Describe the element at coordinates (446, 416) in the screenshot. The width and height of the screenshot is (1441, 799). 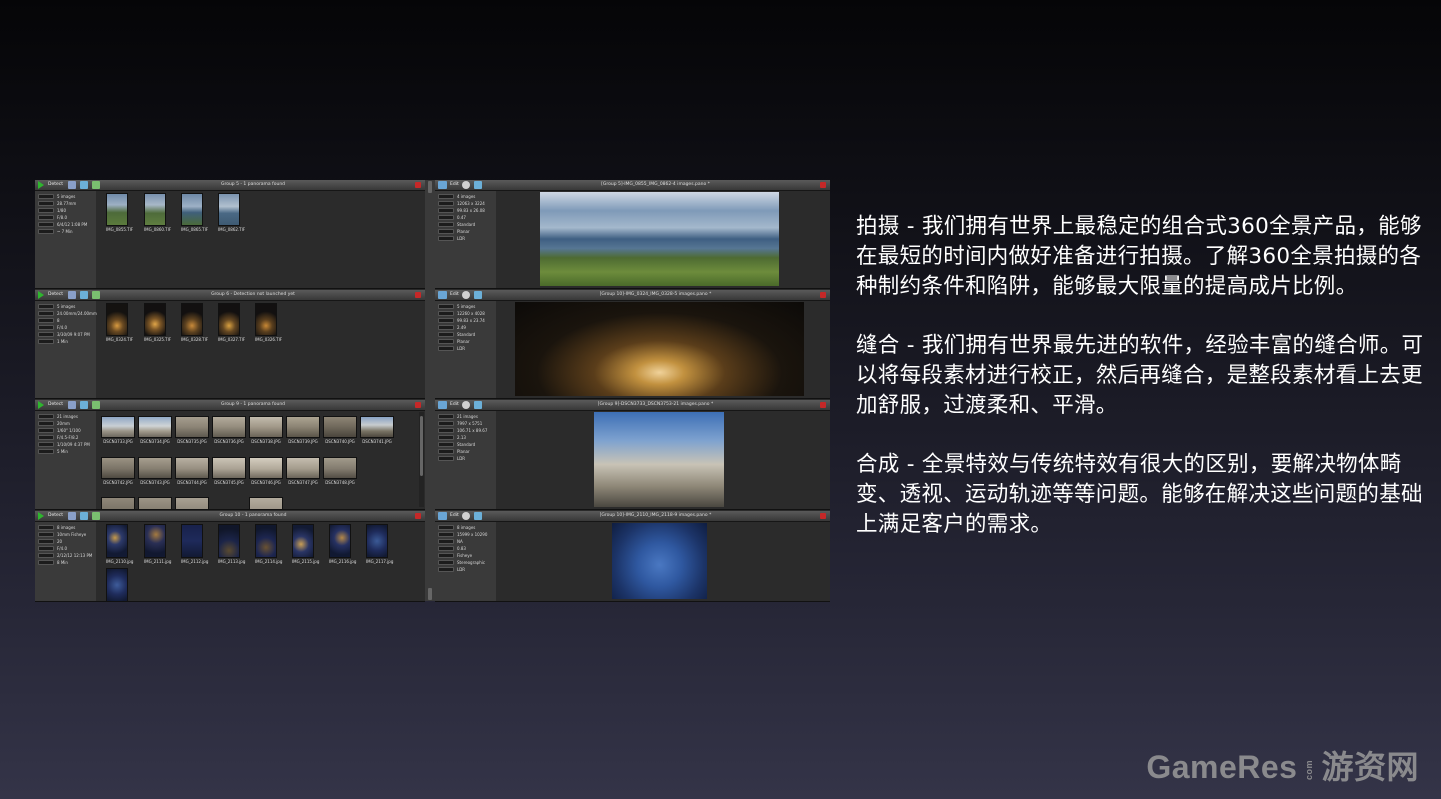
I see `images-count-icon` at that location.